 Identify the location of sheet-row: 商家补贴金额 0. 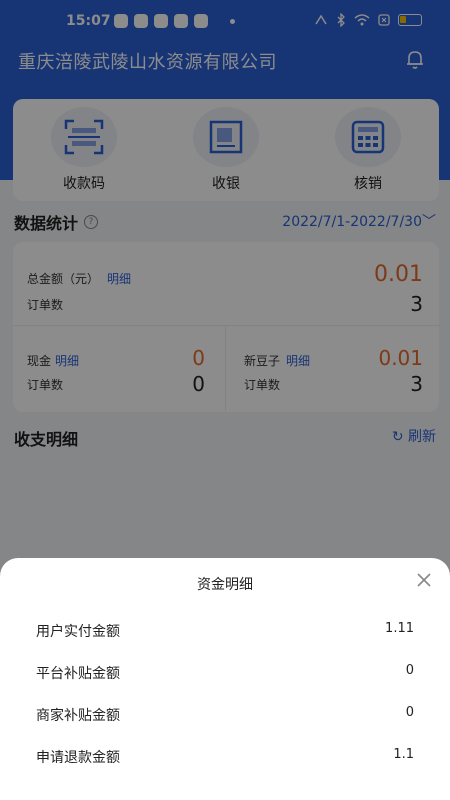
(226, 715).